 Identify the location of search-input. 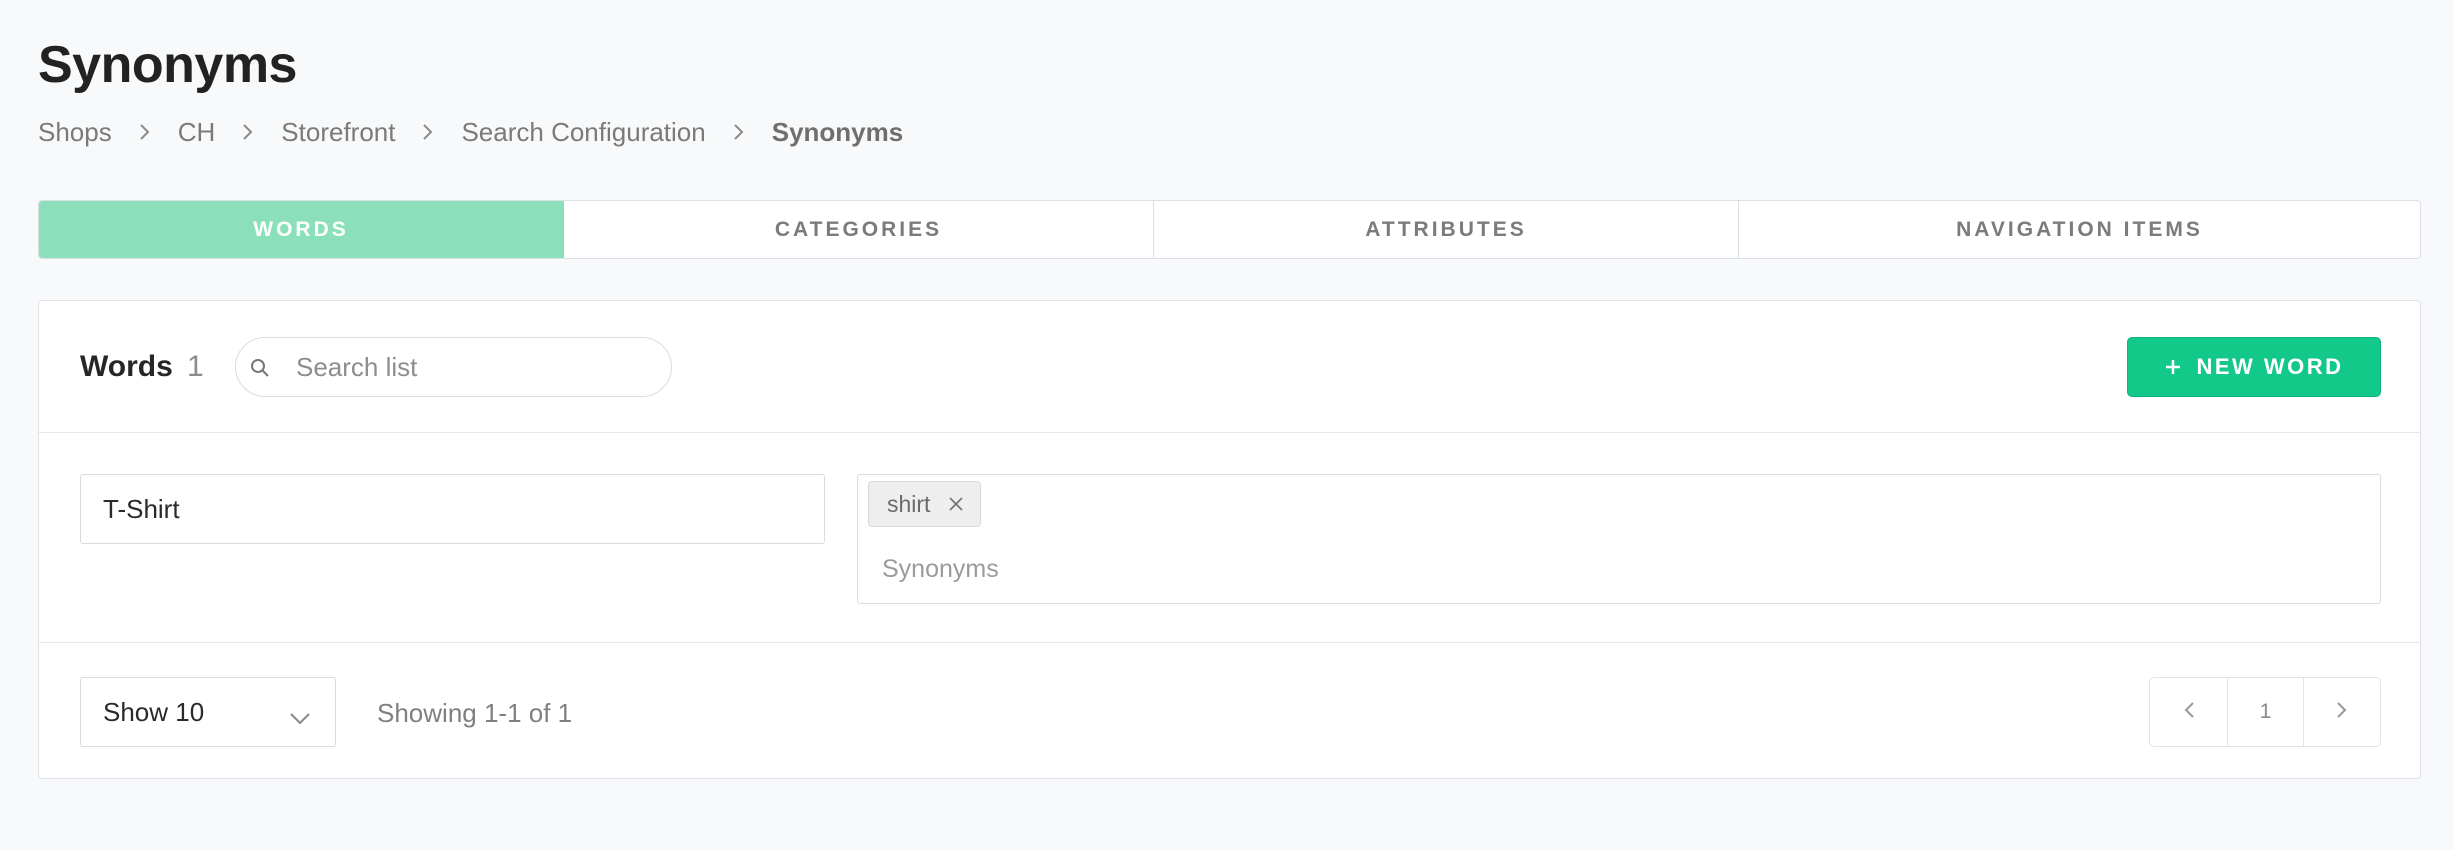
(476, 367).